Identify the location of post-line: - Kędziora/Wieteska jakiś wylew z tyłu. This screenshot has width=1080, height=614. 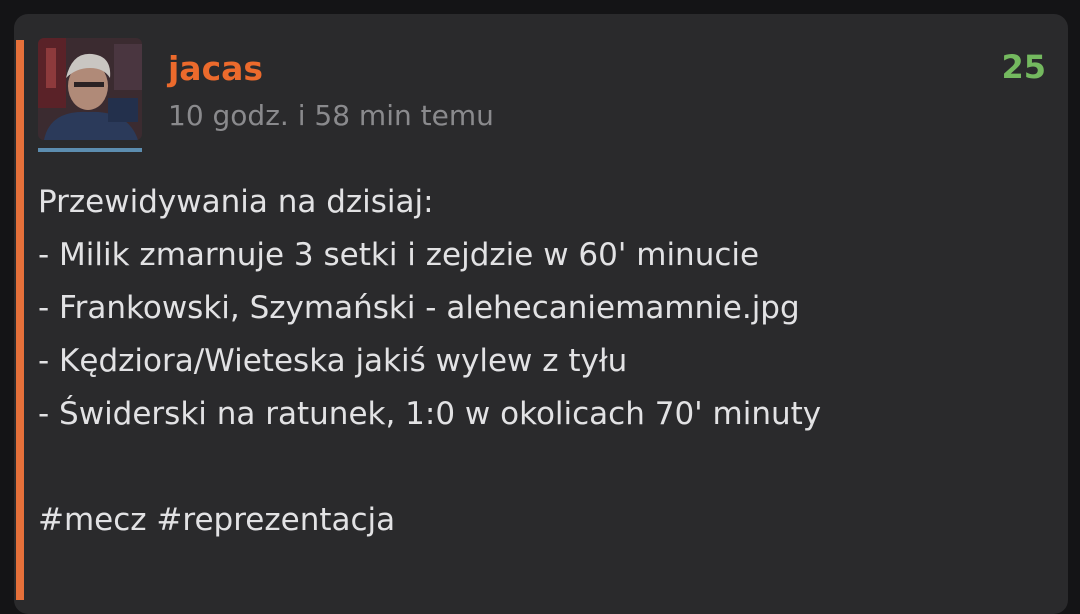
(333, 361).